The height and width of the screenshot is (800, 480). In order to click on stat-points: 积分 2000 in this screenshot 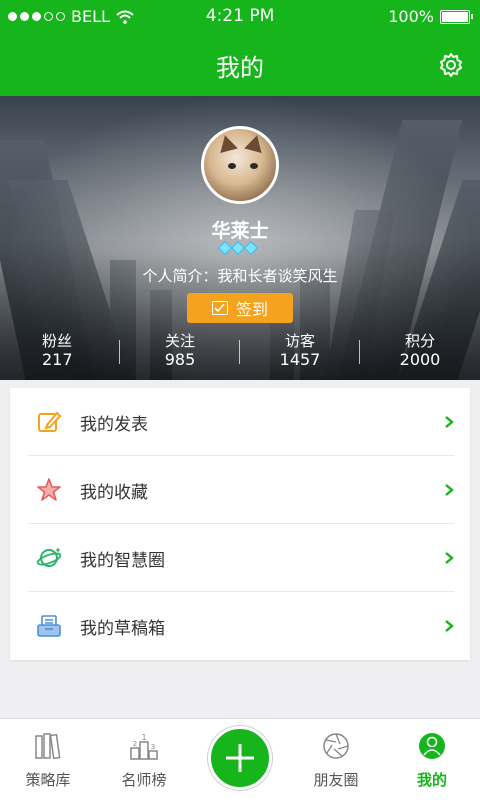, I will do `click(420, 352)`.